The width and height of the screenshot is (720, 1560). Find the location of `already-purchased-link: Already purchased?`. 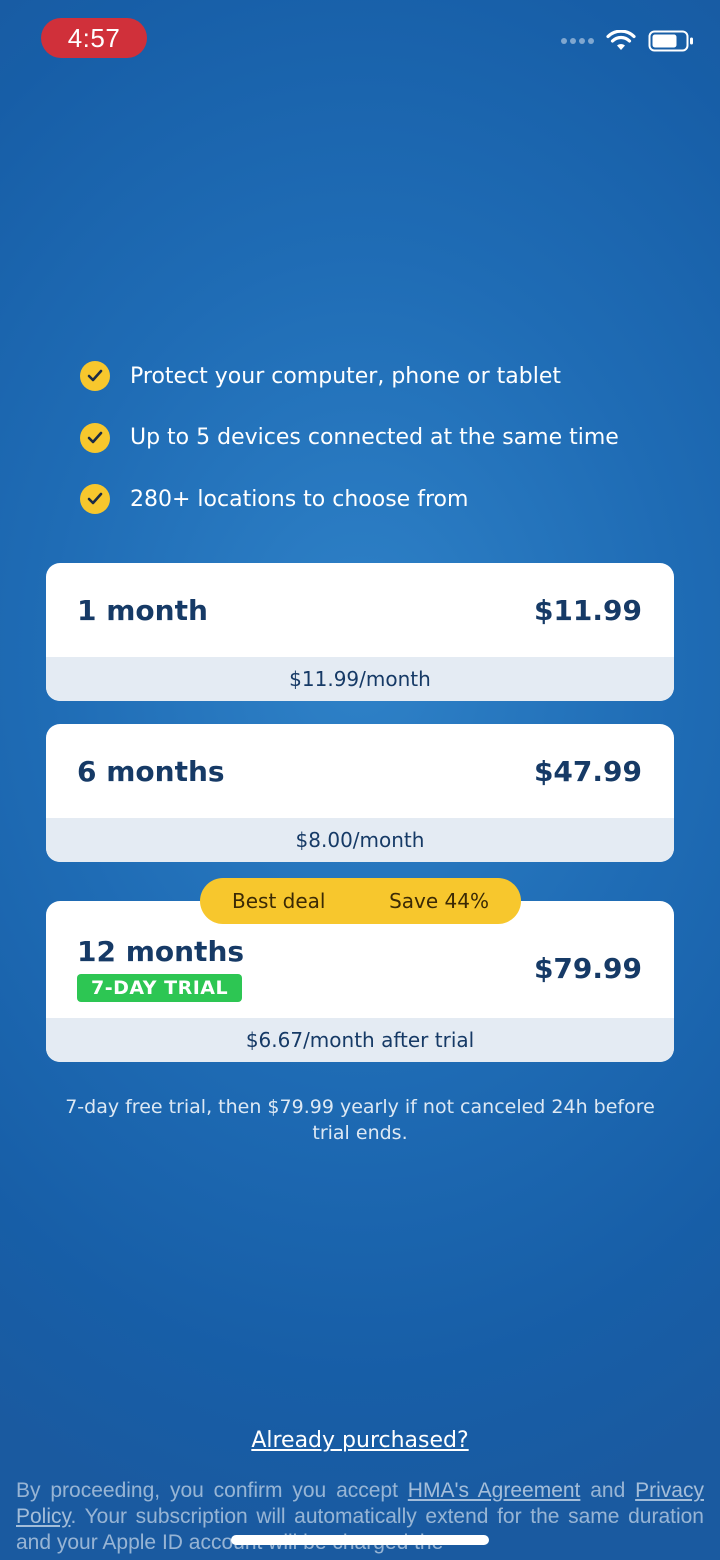

already-purchased-link: Already purchased? is located at coordinates (360, 1440).